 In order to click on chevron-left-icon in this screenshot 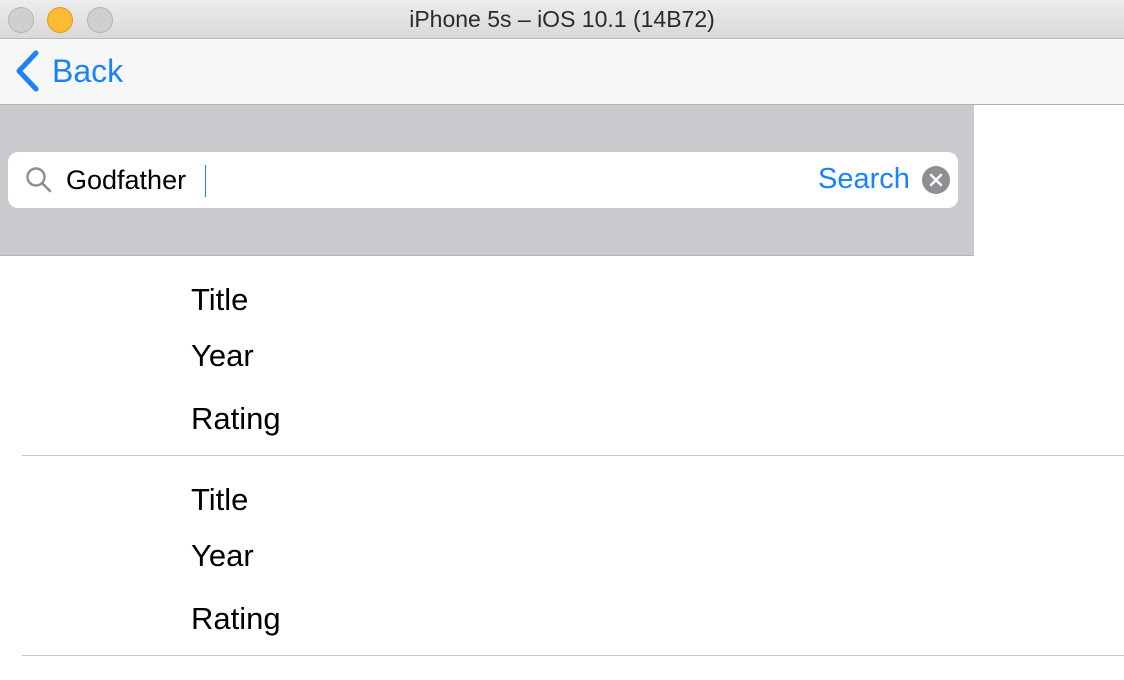, I will do `click(27, 71)`.